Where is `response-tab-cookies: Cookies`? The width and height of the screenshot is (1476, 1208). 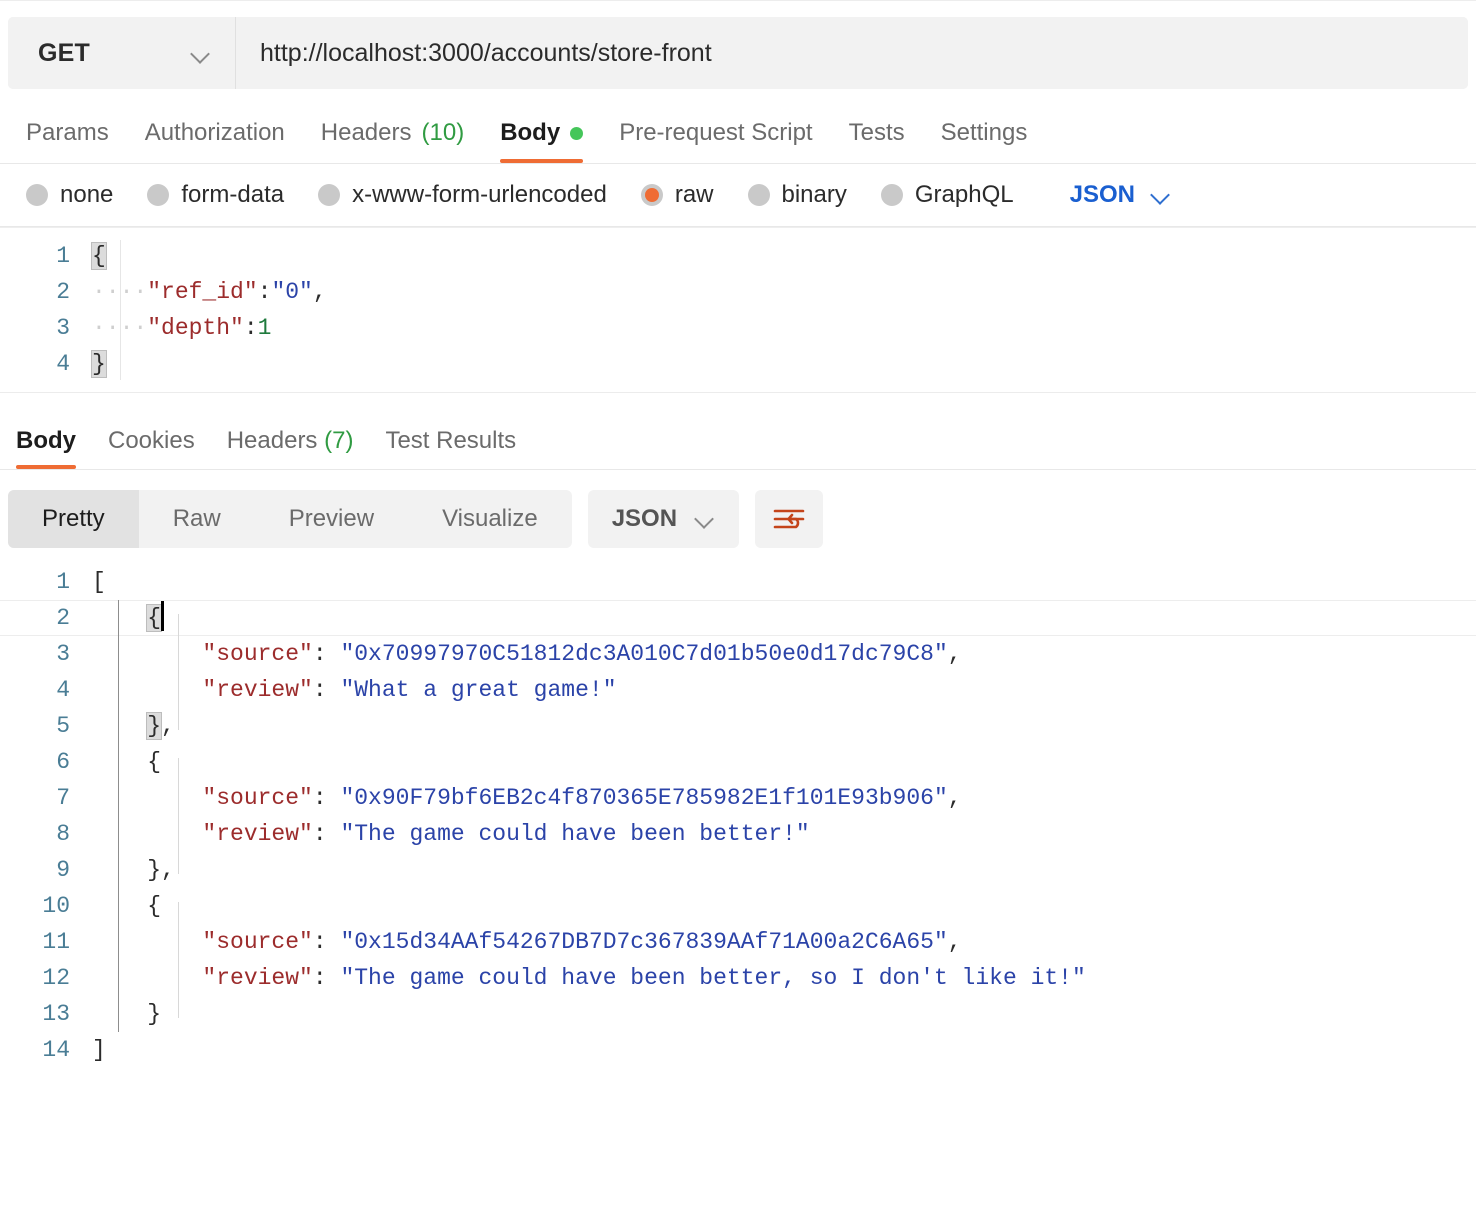 response-tab-cookies: Cookies is located at coordinates (151, 446).